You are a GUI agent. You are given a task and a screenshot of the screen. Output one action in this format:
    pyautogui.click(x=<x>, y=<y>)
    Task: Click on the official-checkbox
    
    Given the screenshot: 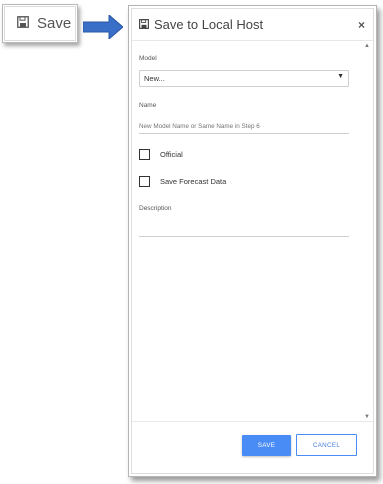 What is the action you would take?
    pyautogui.click(x=144, y=154)
    